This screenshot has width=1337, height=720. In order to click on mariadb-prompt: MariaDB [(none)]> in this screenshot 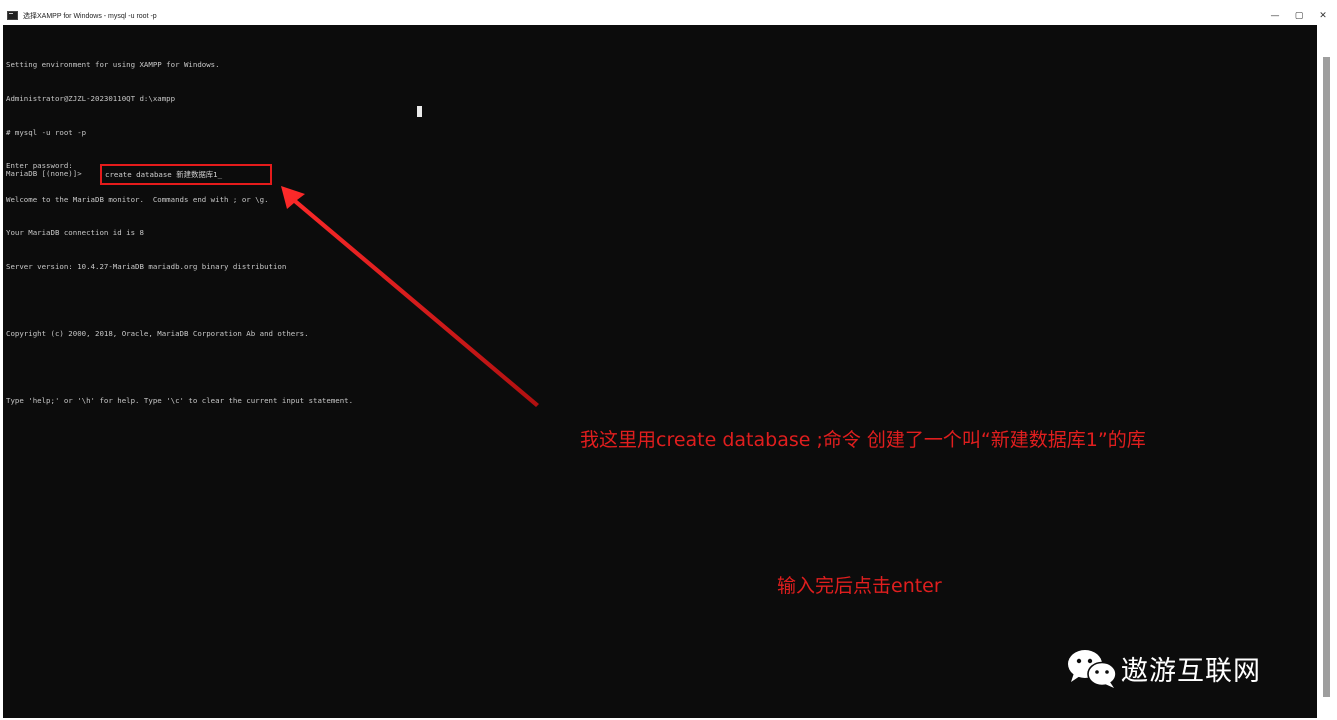, I will do `click(44, 173)`.